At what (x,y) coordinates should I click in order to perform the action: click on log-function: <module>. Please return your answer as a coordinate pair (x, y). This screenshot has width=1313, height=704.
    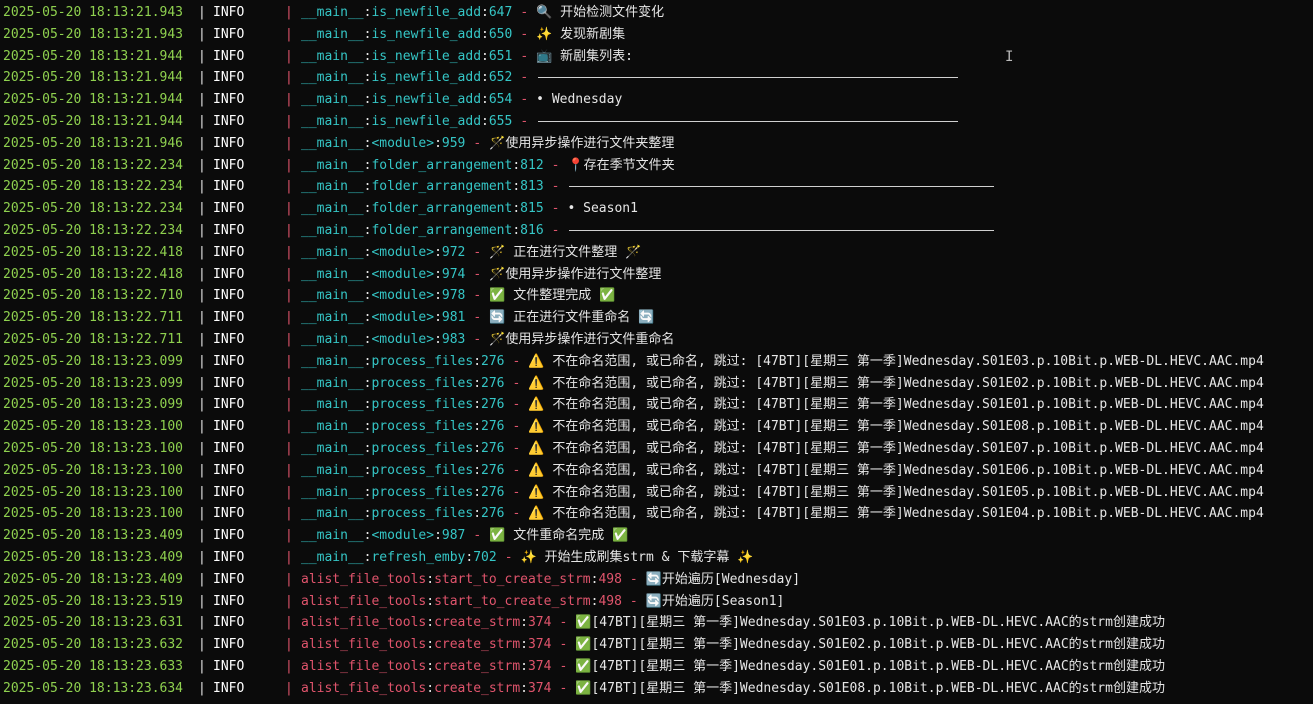
    Looking at the image, I should click on (403, 296).